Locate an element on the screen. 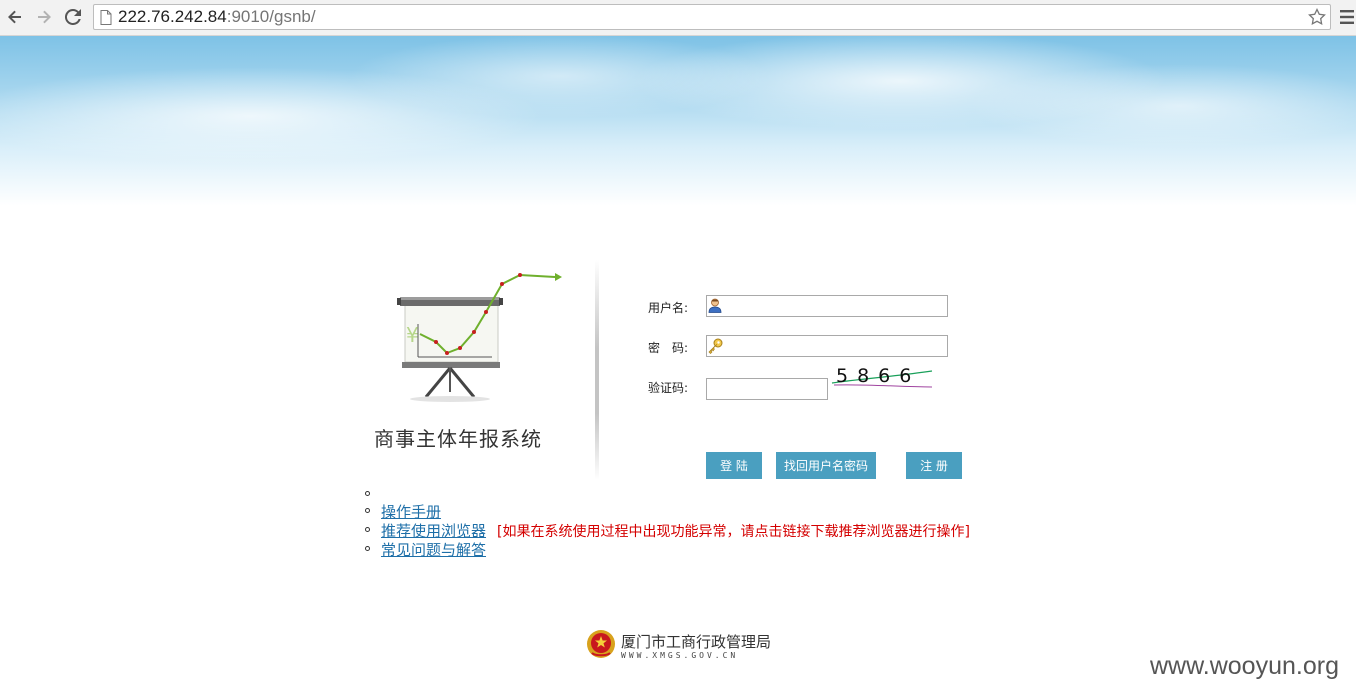 The image size is (1356, 696). register-button: 注 册 is located at coordinates (934, 465).